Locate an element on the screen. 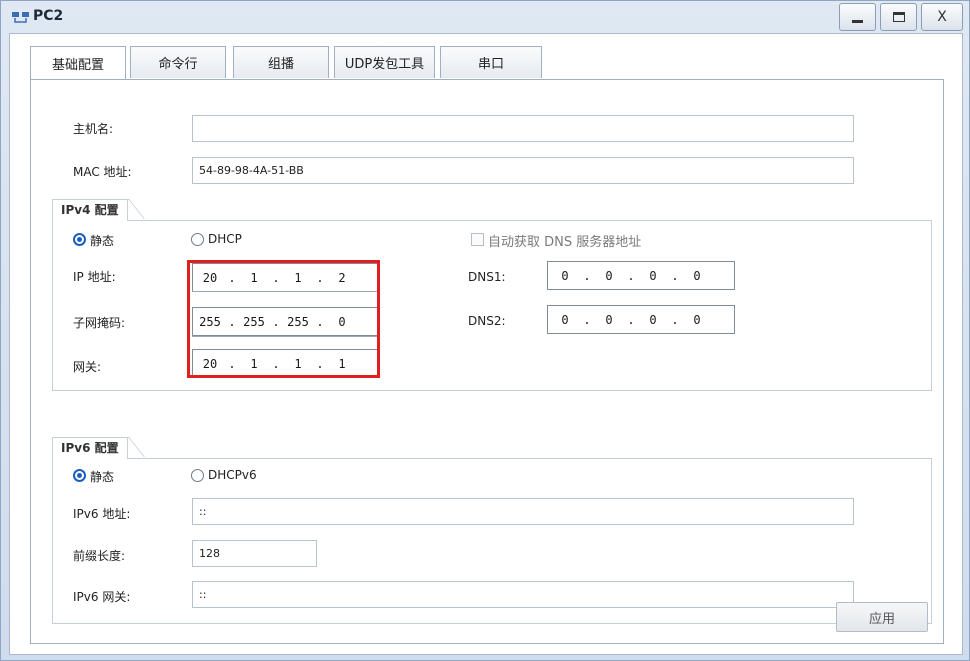  ipv6-dhcp-label: DHCPv6 is located at coordinates (232, 475).